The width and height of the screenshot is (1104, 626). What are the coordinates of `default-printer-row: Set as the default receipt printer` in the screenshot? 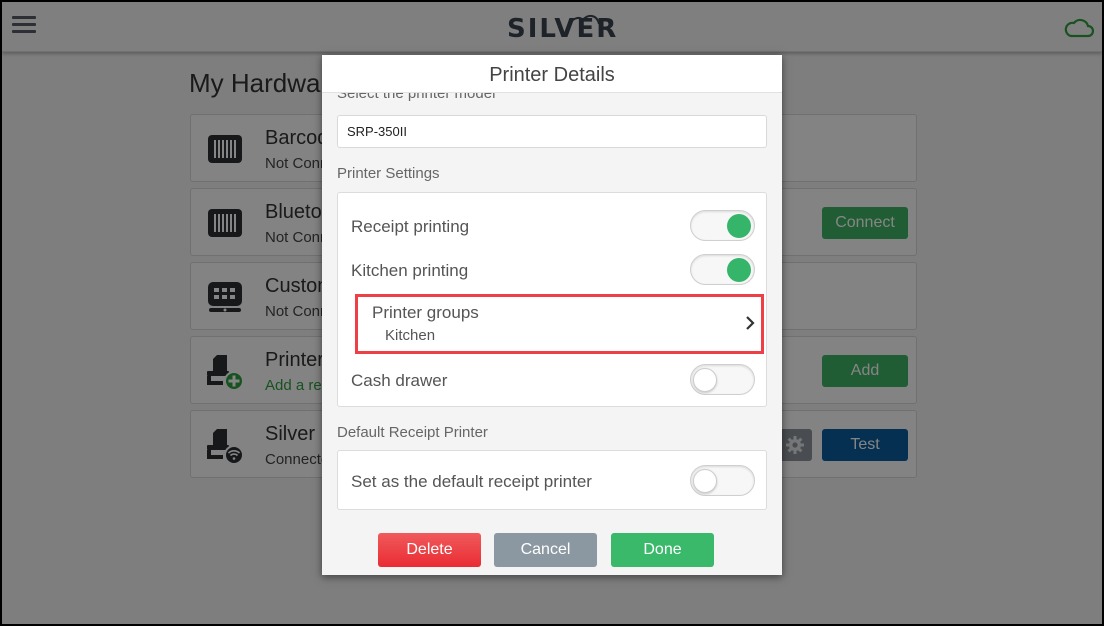 It's located at (552, 482).